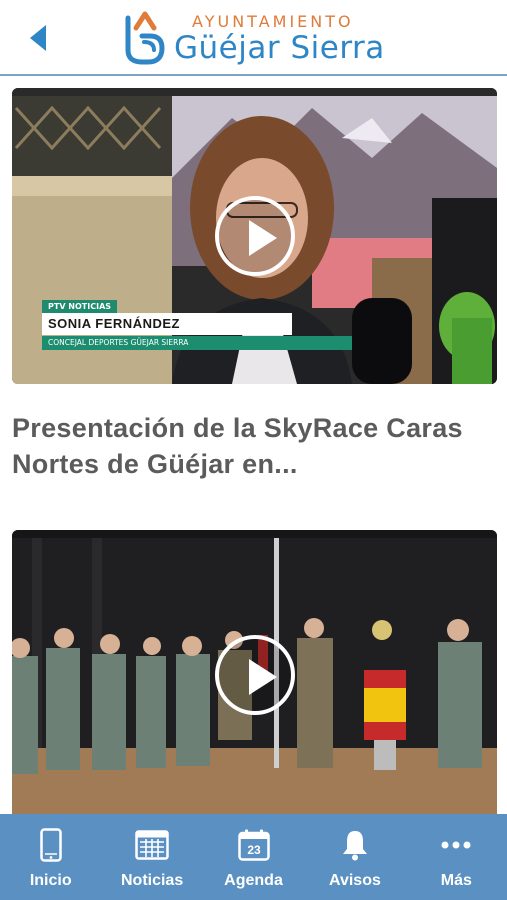 This screenshot has width=507, height=900. I want to click on bottom-tab-bar: Inicio Noticias 23 Agenda Avisos Más, so click(253, 857).